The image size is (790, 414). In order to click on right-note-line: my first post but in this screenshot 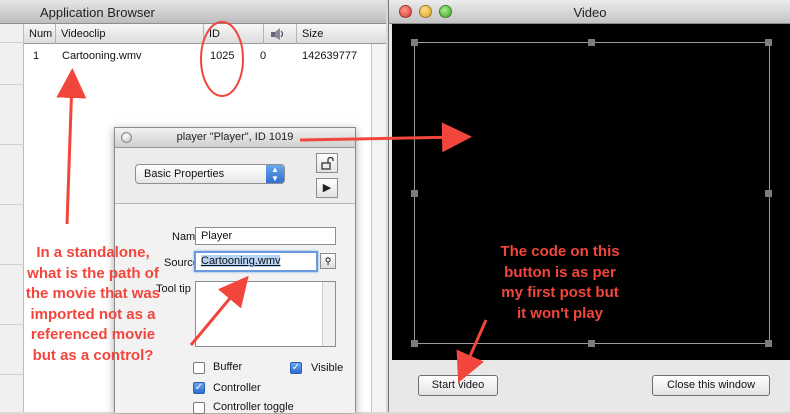, I will do `click(560, 292)`.